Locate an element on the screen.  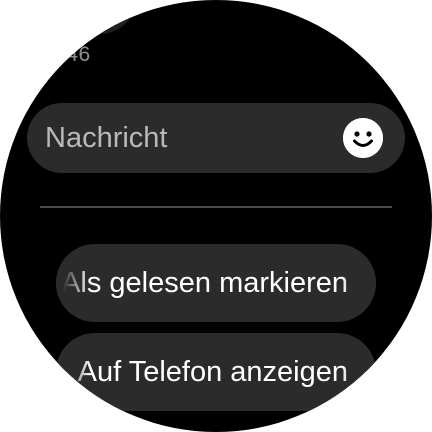
smiley-face-icon is located at coordinates (363, 138).